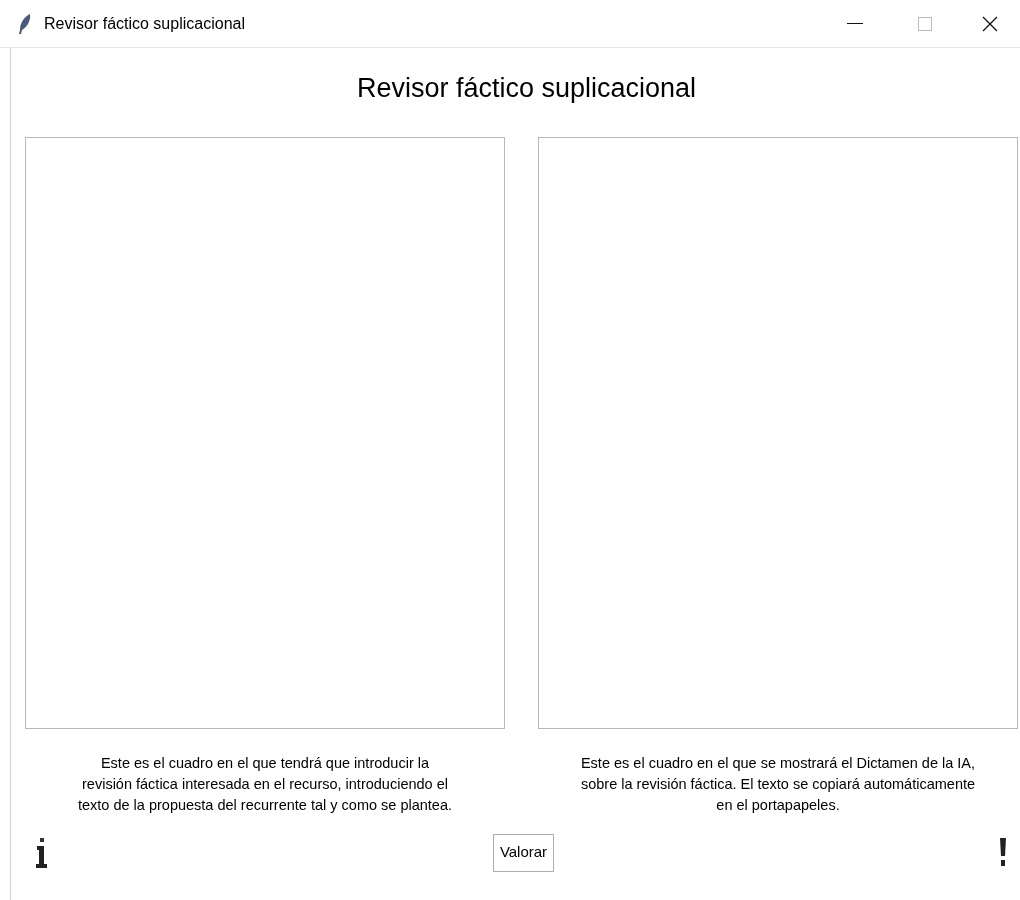  I want to click on exclamation-icon, so click(1003, 852).